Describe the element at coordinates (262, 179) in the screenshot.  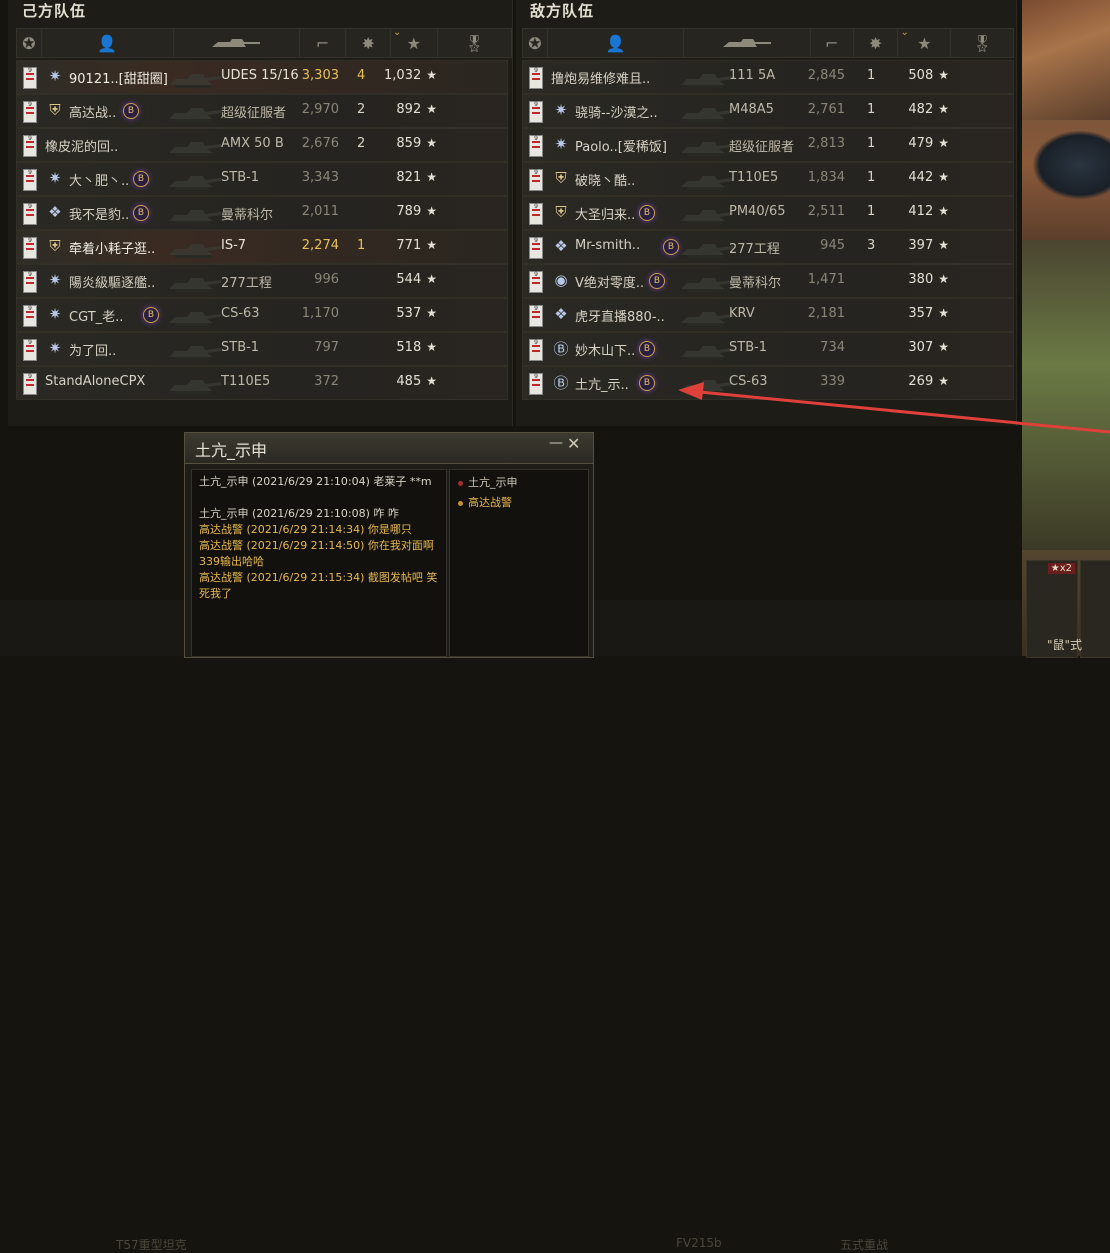
I see `player-row: 9 ✷ 大丶肥丶.. B STB-1 3,343 821 ★` at that location.